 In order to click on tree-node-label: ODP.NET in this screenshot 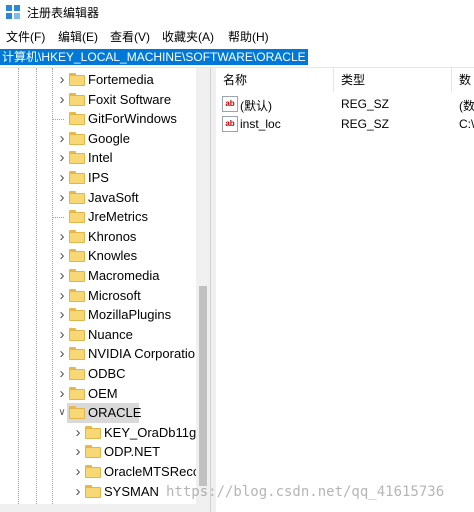, I will do `click(132, 452)`.